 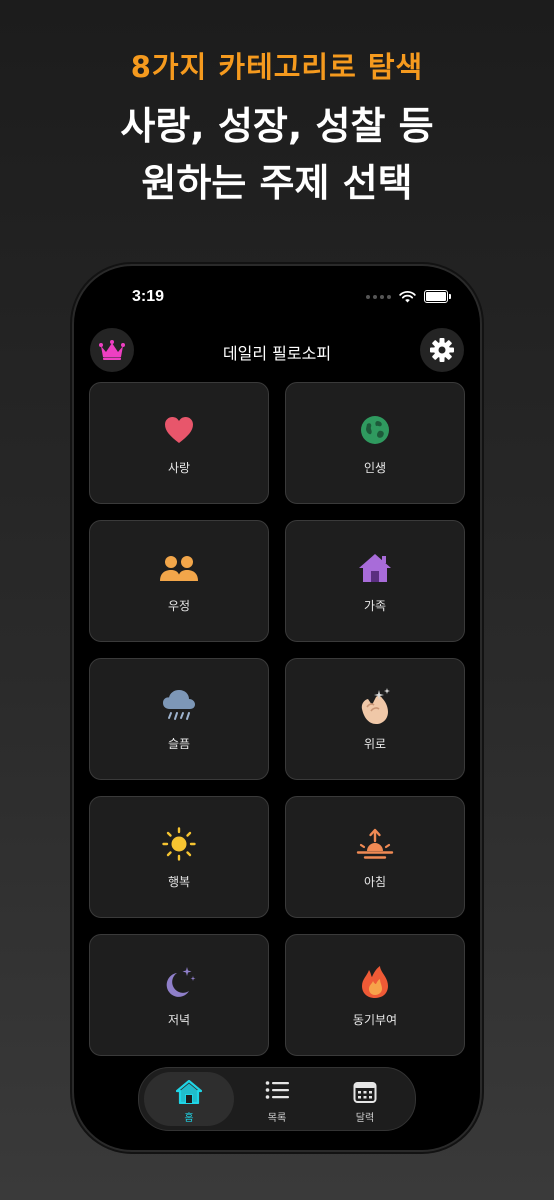 What do you see at coordinates (375, 744) in the screenshot?
I see `category-label: 위로` at bounding box center [375, 744].